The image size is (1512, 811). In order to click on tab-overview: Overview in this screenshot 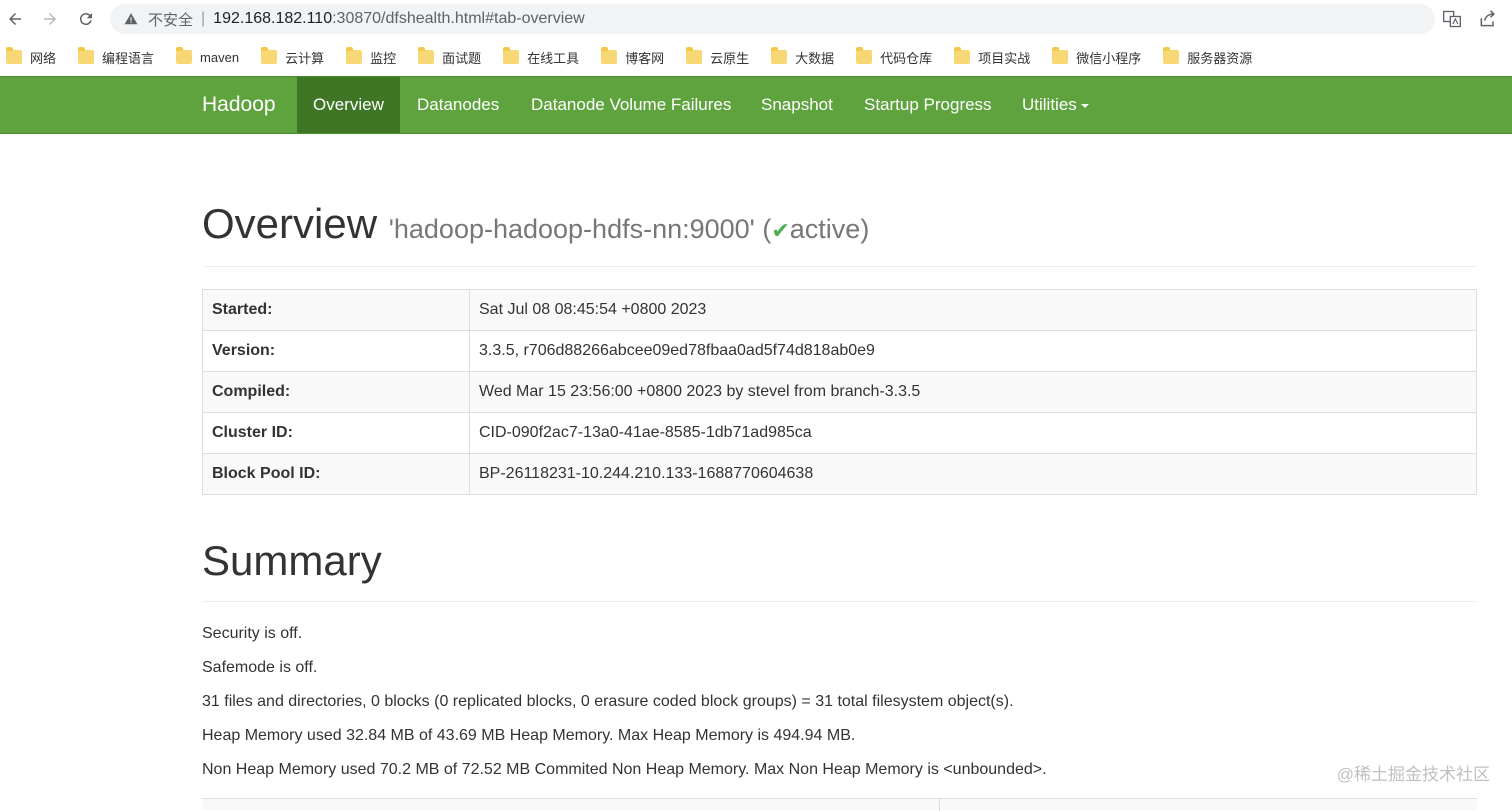, I will do `click(348, 105)`.